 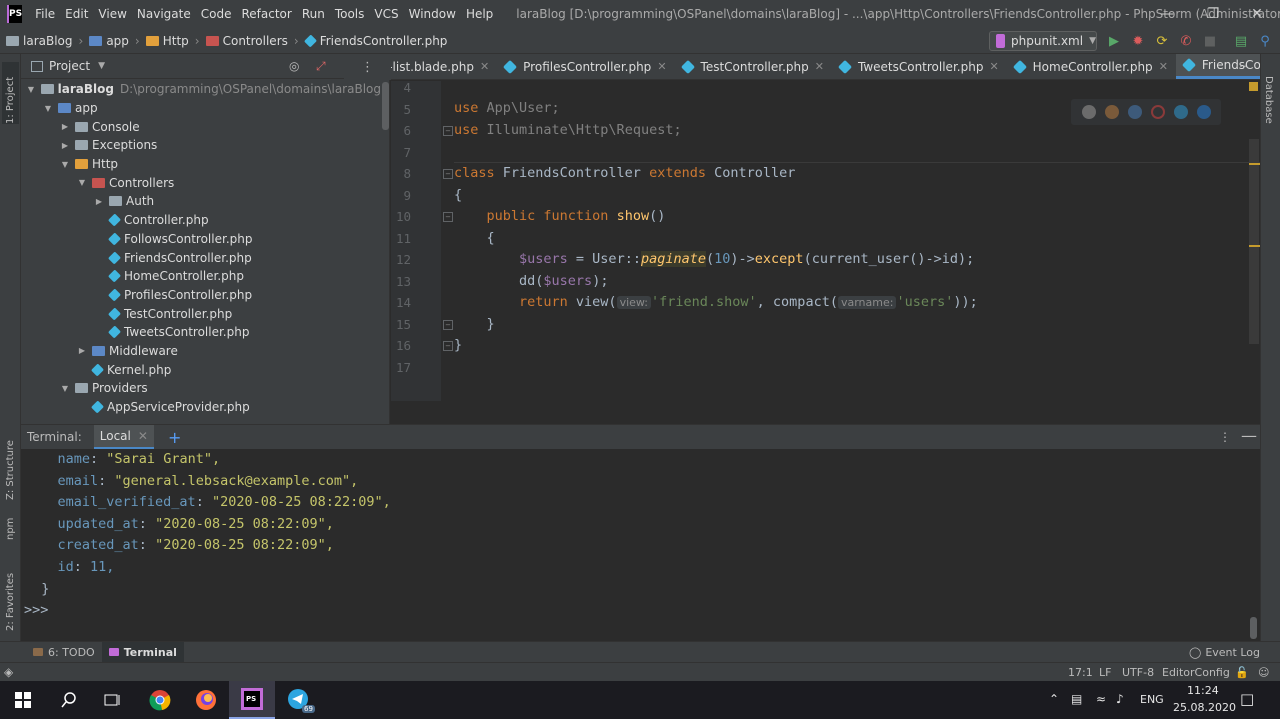 I want to click on edge-browser-icon, so click(x=1203, y=112).